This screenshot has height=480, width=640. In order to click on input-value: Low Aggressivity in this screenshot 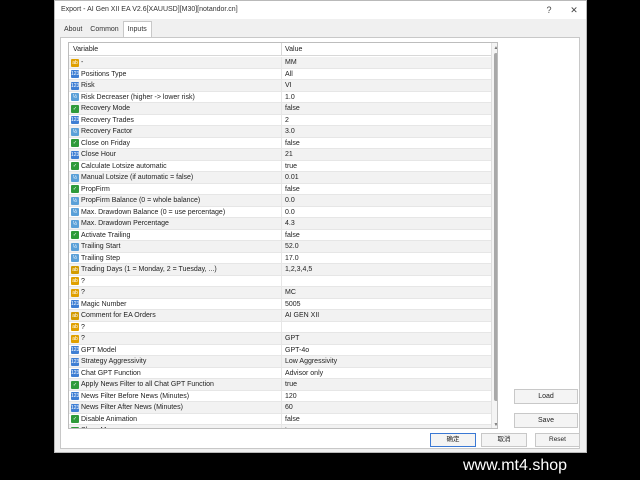, I will do `click(311, 361)`.